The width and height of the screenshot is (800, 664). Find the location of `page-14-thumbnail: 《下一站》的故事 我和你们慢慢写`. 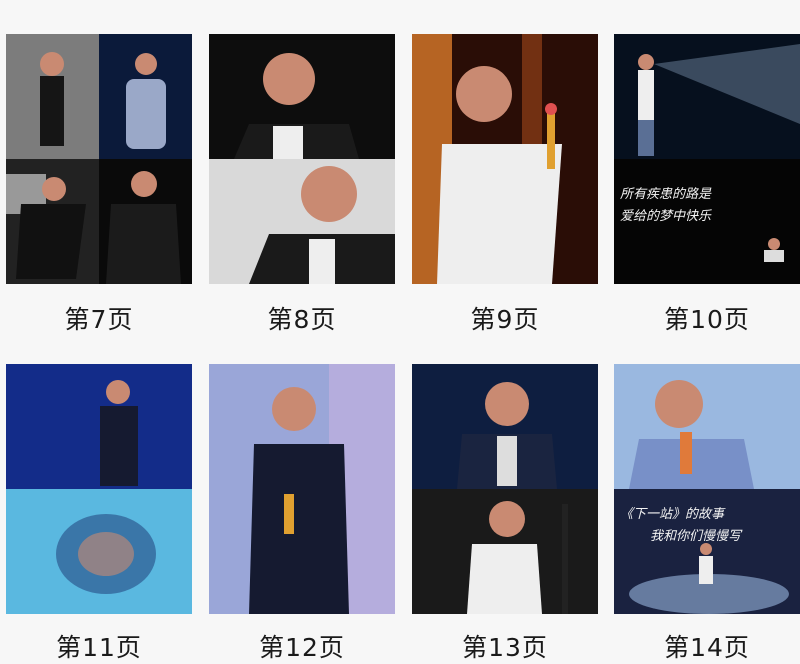

page-14-thumbnail: 《下一站》的故事 我和你们慢慢写 is located at coordinates (707, 489).